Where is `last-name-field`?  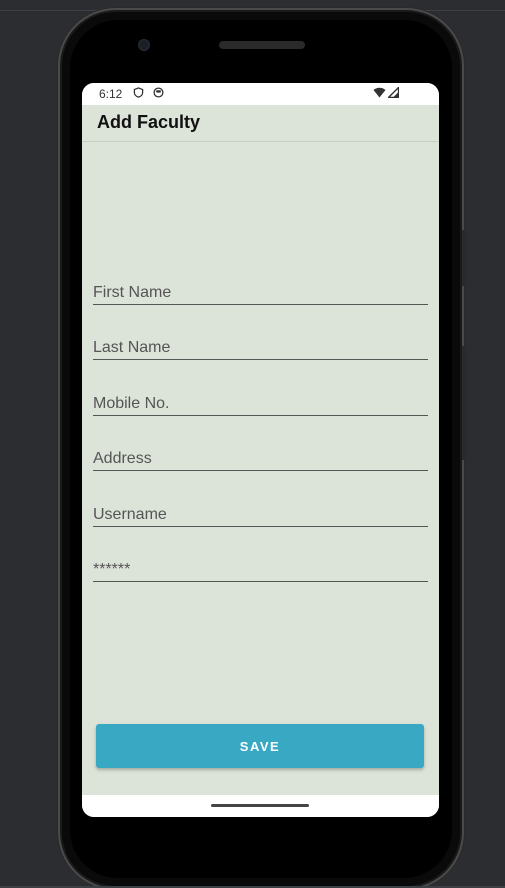
last-name-field is located at coordinates (260, 345).